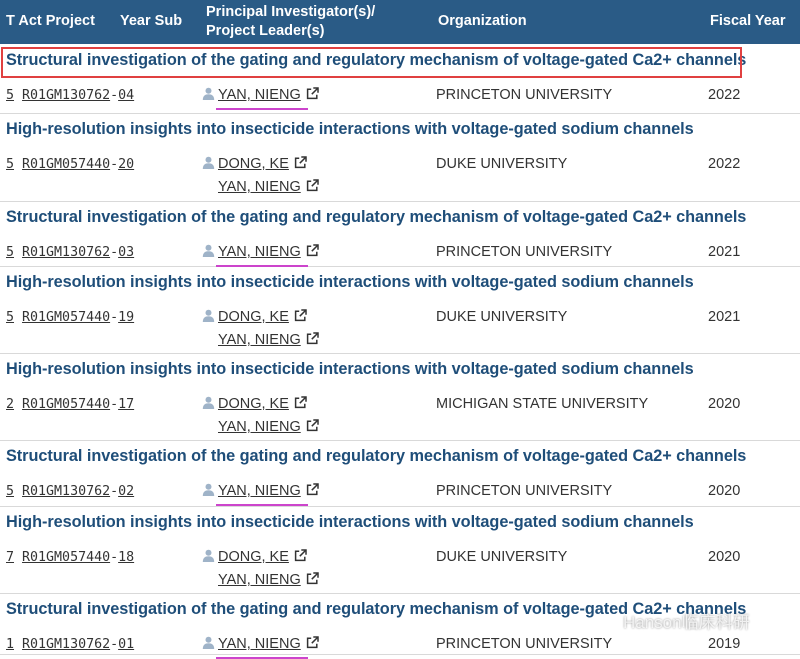 The image size is (800, 659). Describe the element at coordinates (126, 557) in the screenshot. I see `subproject-link: 18` at that location.